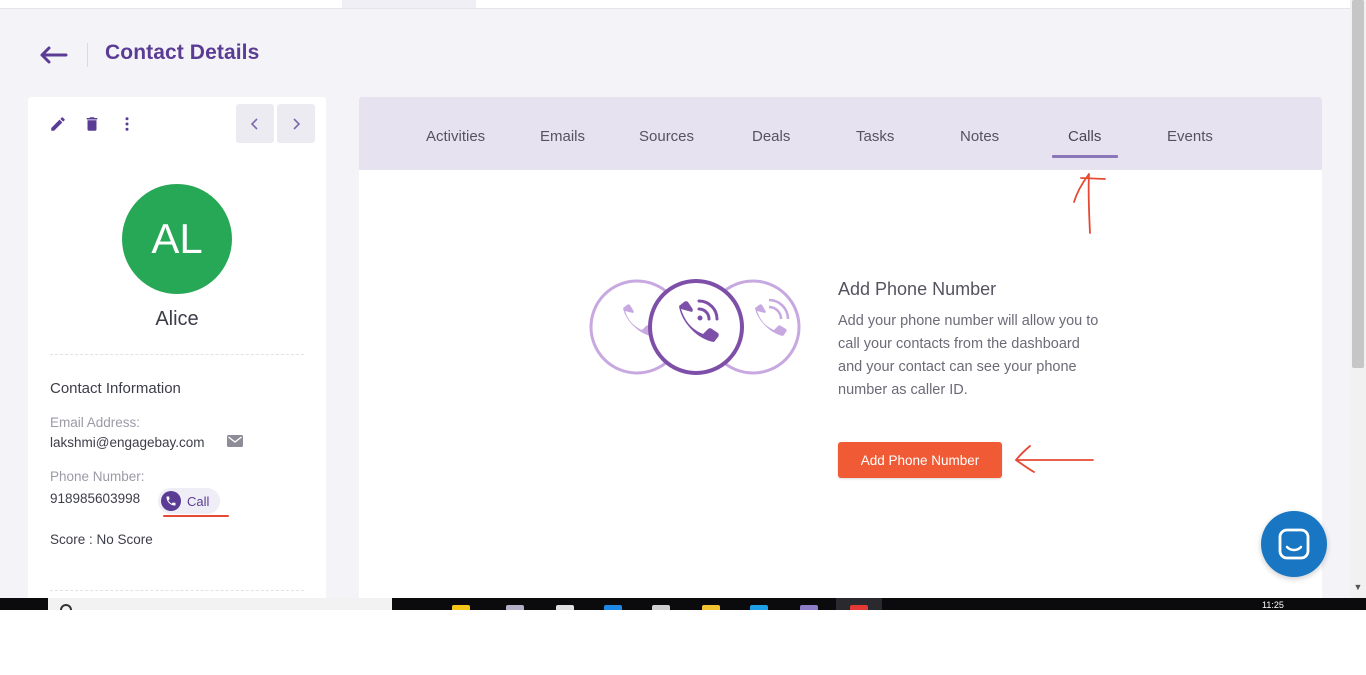 This screenshot has height=675, width=1366. What do you see at coordinates (455, 136) in the screenshot?
I see `tab-activities: Activities` at bounding box center [455, 136].